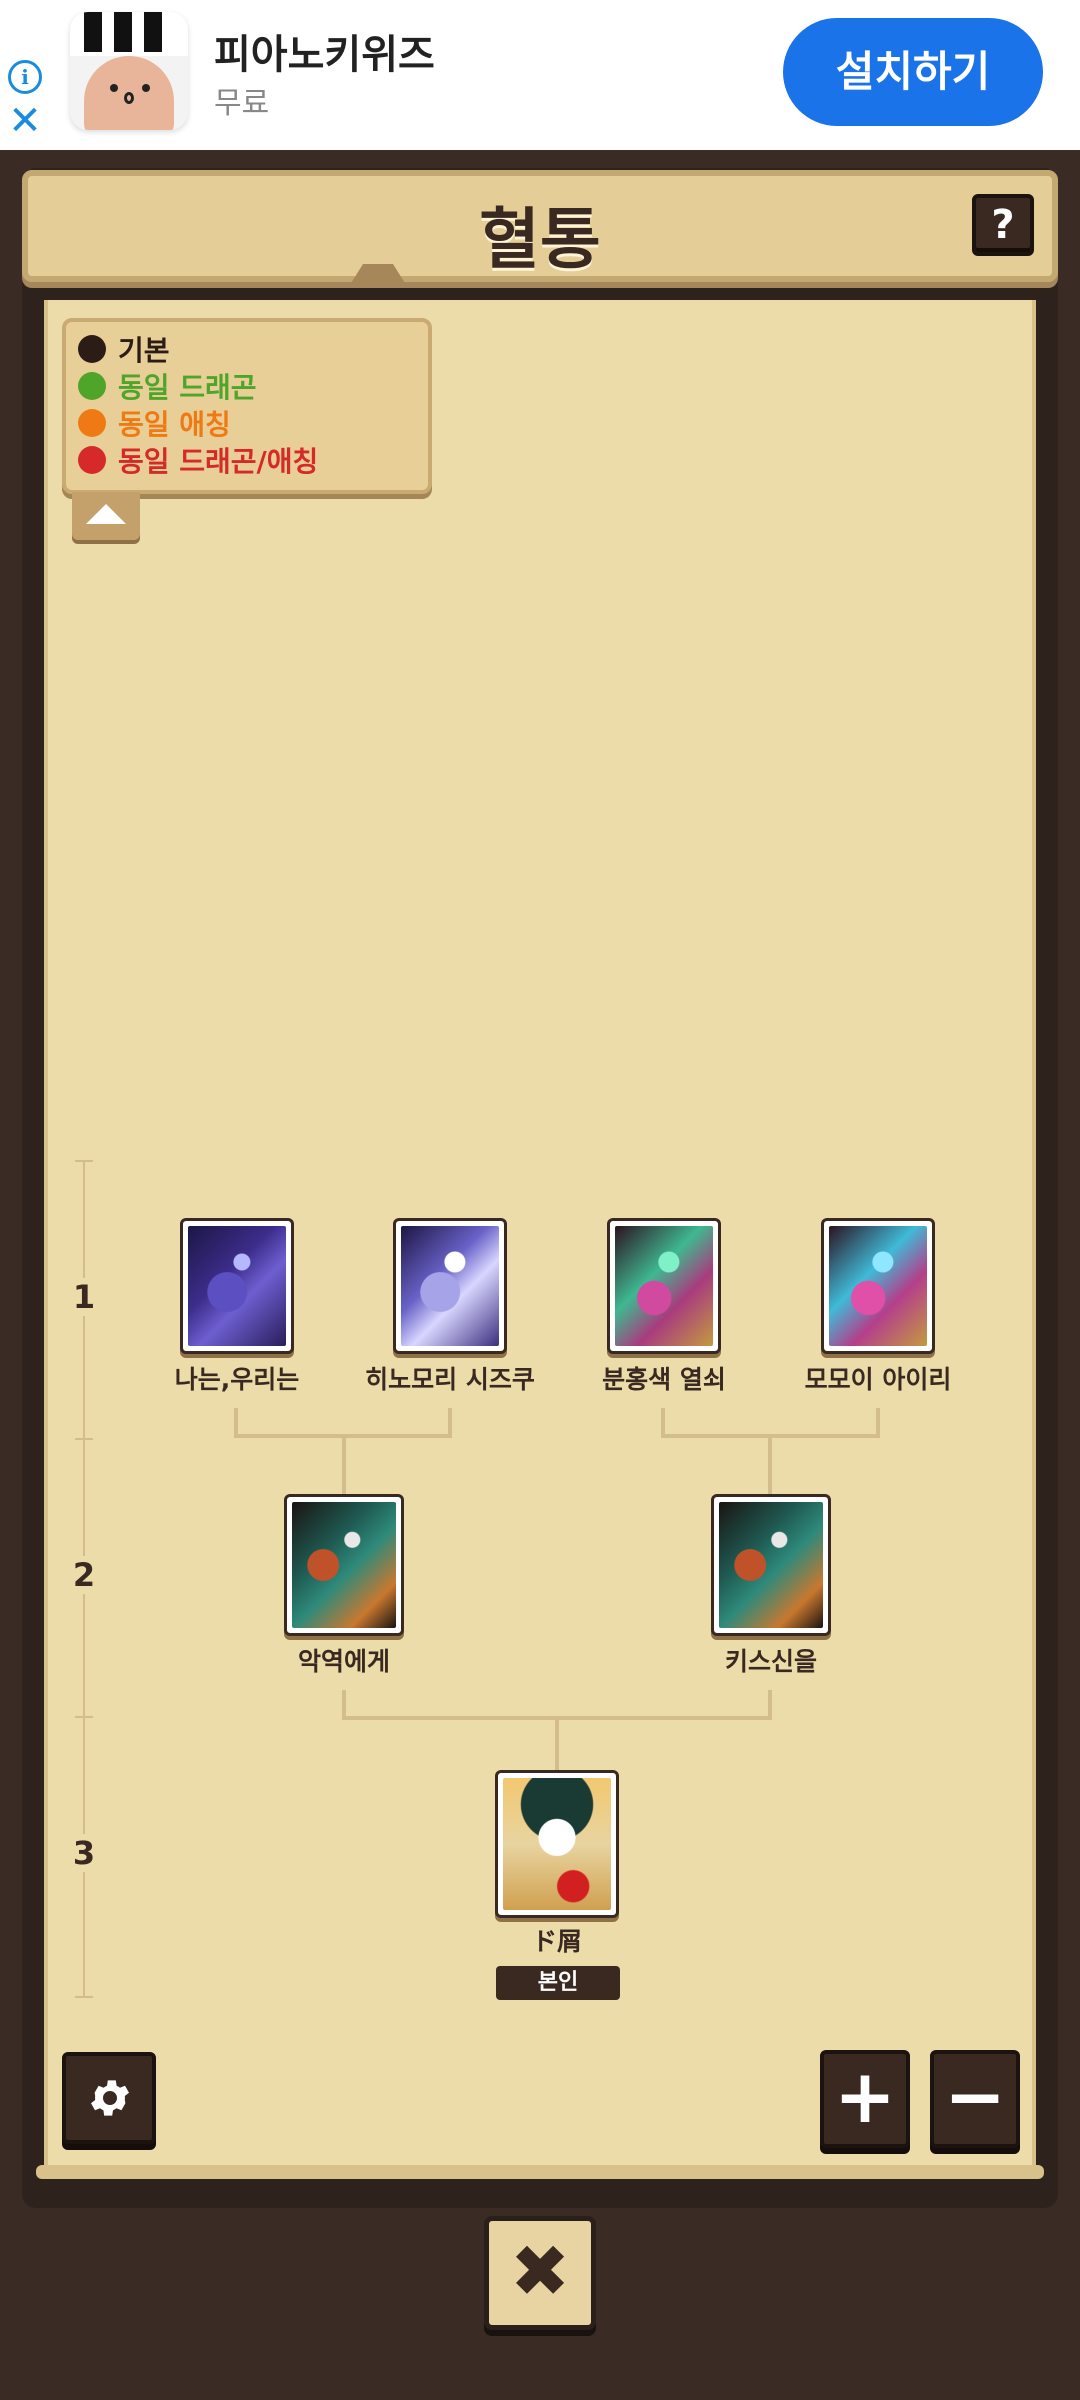 The height and width of the screenshot is (2400, 1080). Describe the element at coordinates (865, 2099) in the screenshot. I see `zoom-in-button: +` at that location.